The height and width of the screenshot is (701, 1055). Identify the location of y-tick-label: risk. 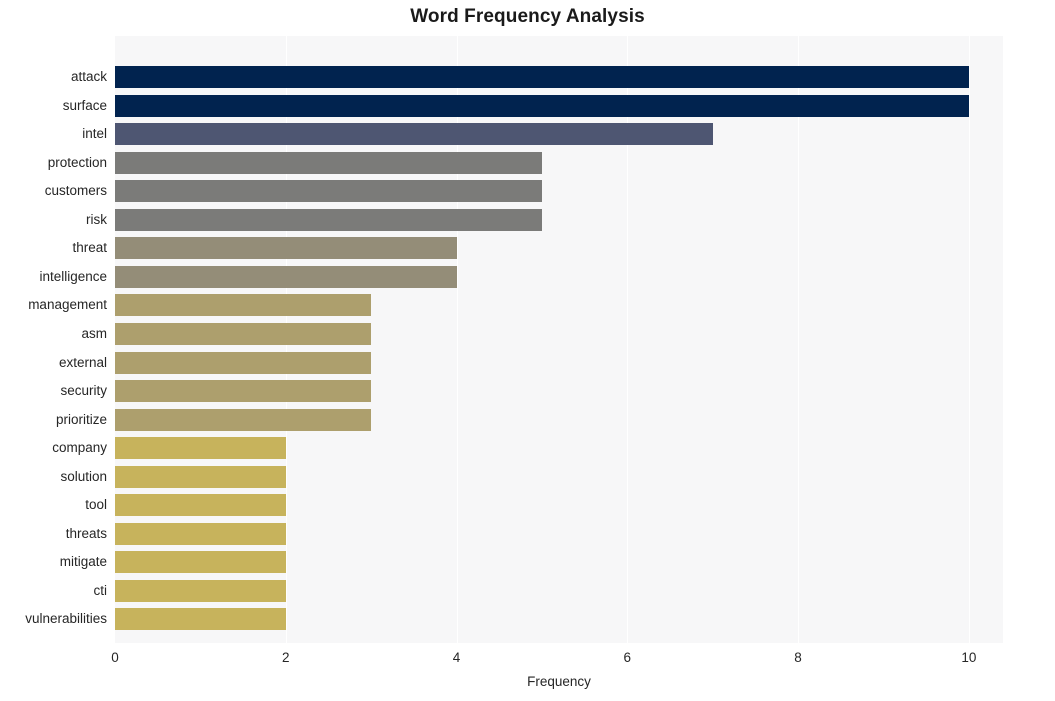
(96, 219).